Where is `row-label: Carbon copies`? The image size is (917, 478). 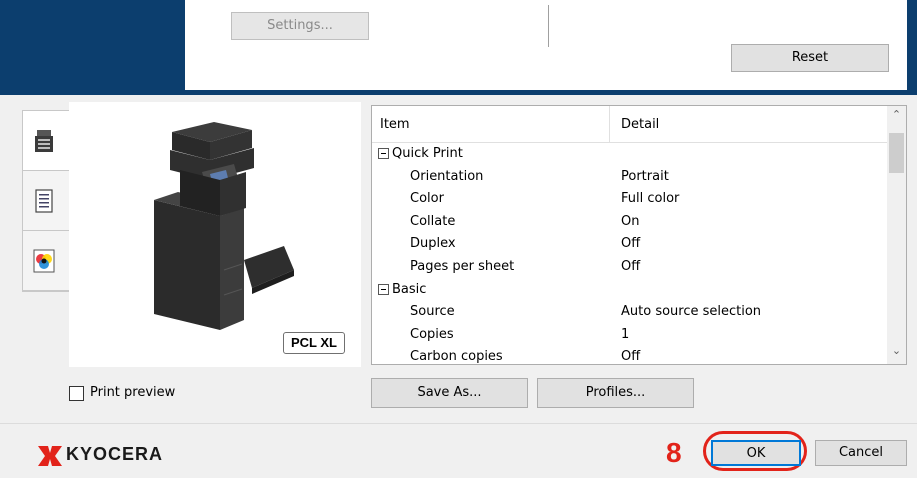
row-label: Carbon copies is located at coordinates (456, 357).